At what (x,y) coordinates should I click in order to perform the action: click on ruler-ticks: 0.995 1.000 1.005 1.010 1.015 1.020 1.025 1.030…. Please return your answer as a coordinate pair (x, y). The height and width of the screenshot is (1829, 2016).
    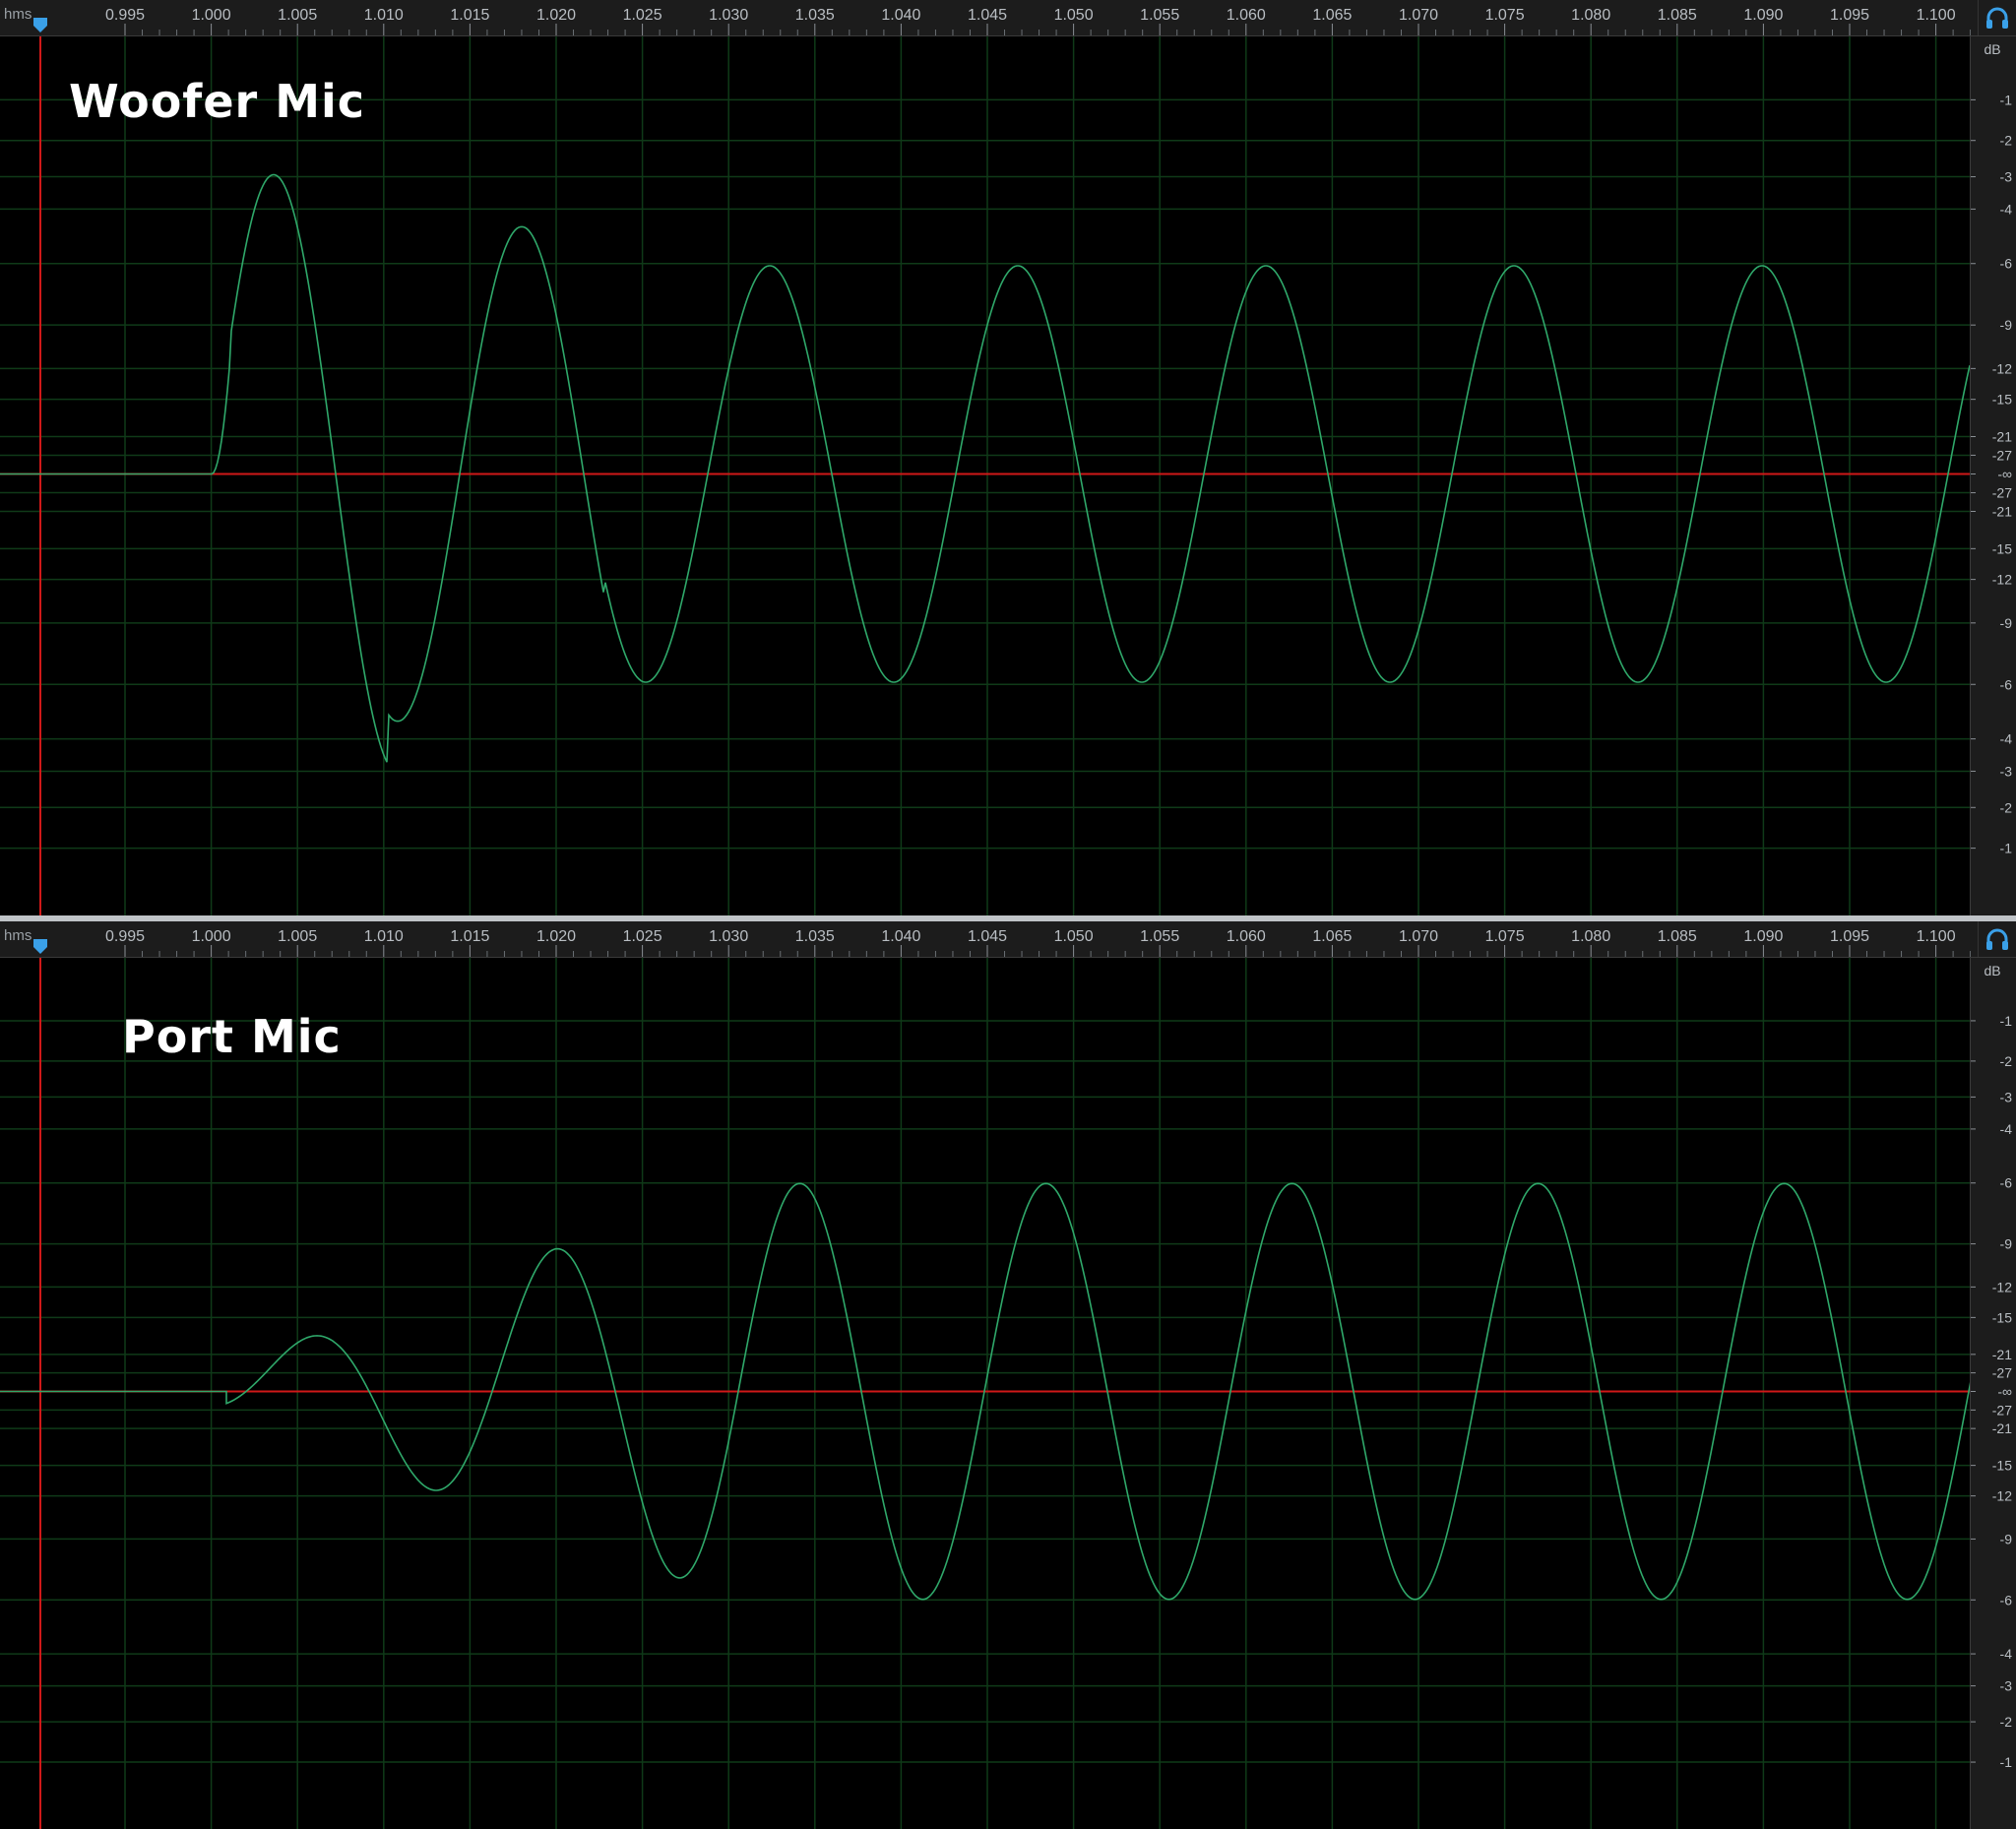
    Looking at the image, I should click on (1002, 21).